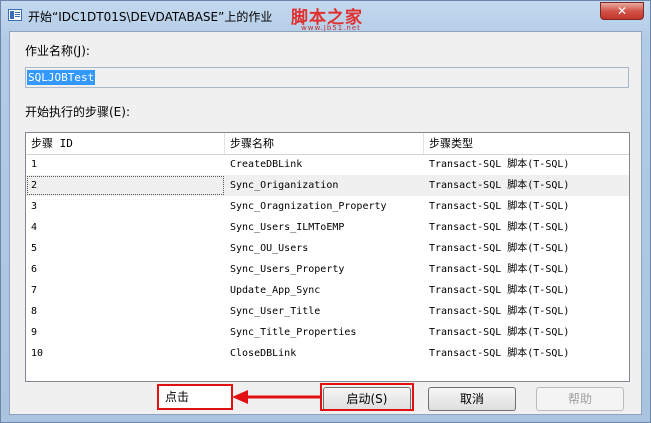  I want to click on close-button: ✕, so click(622, 11).